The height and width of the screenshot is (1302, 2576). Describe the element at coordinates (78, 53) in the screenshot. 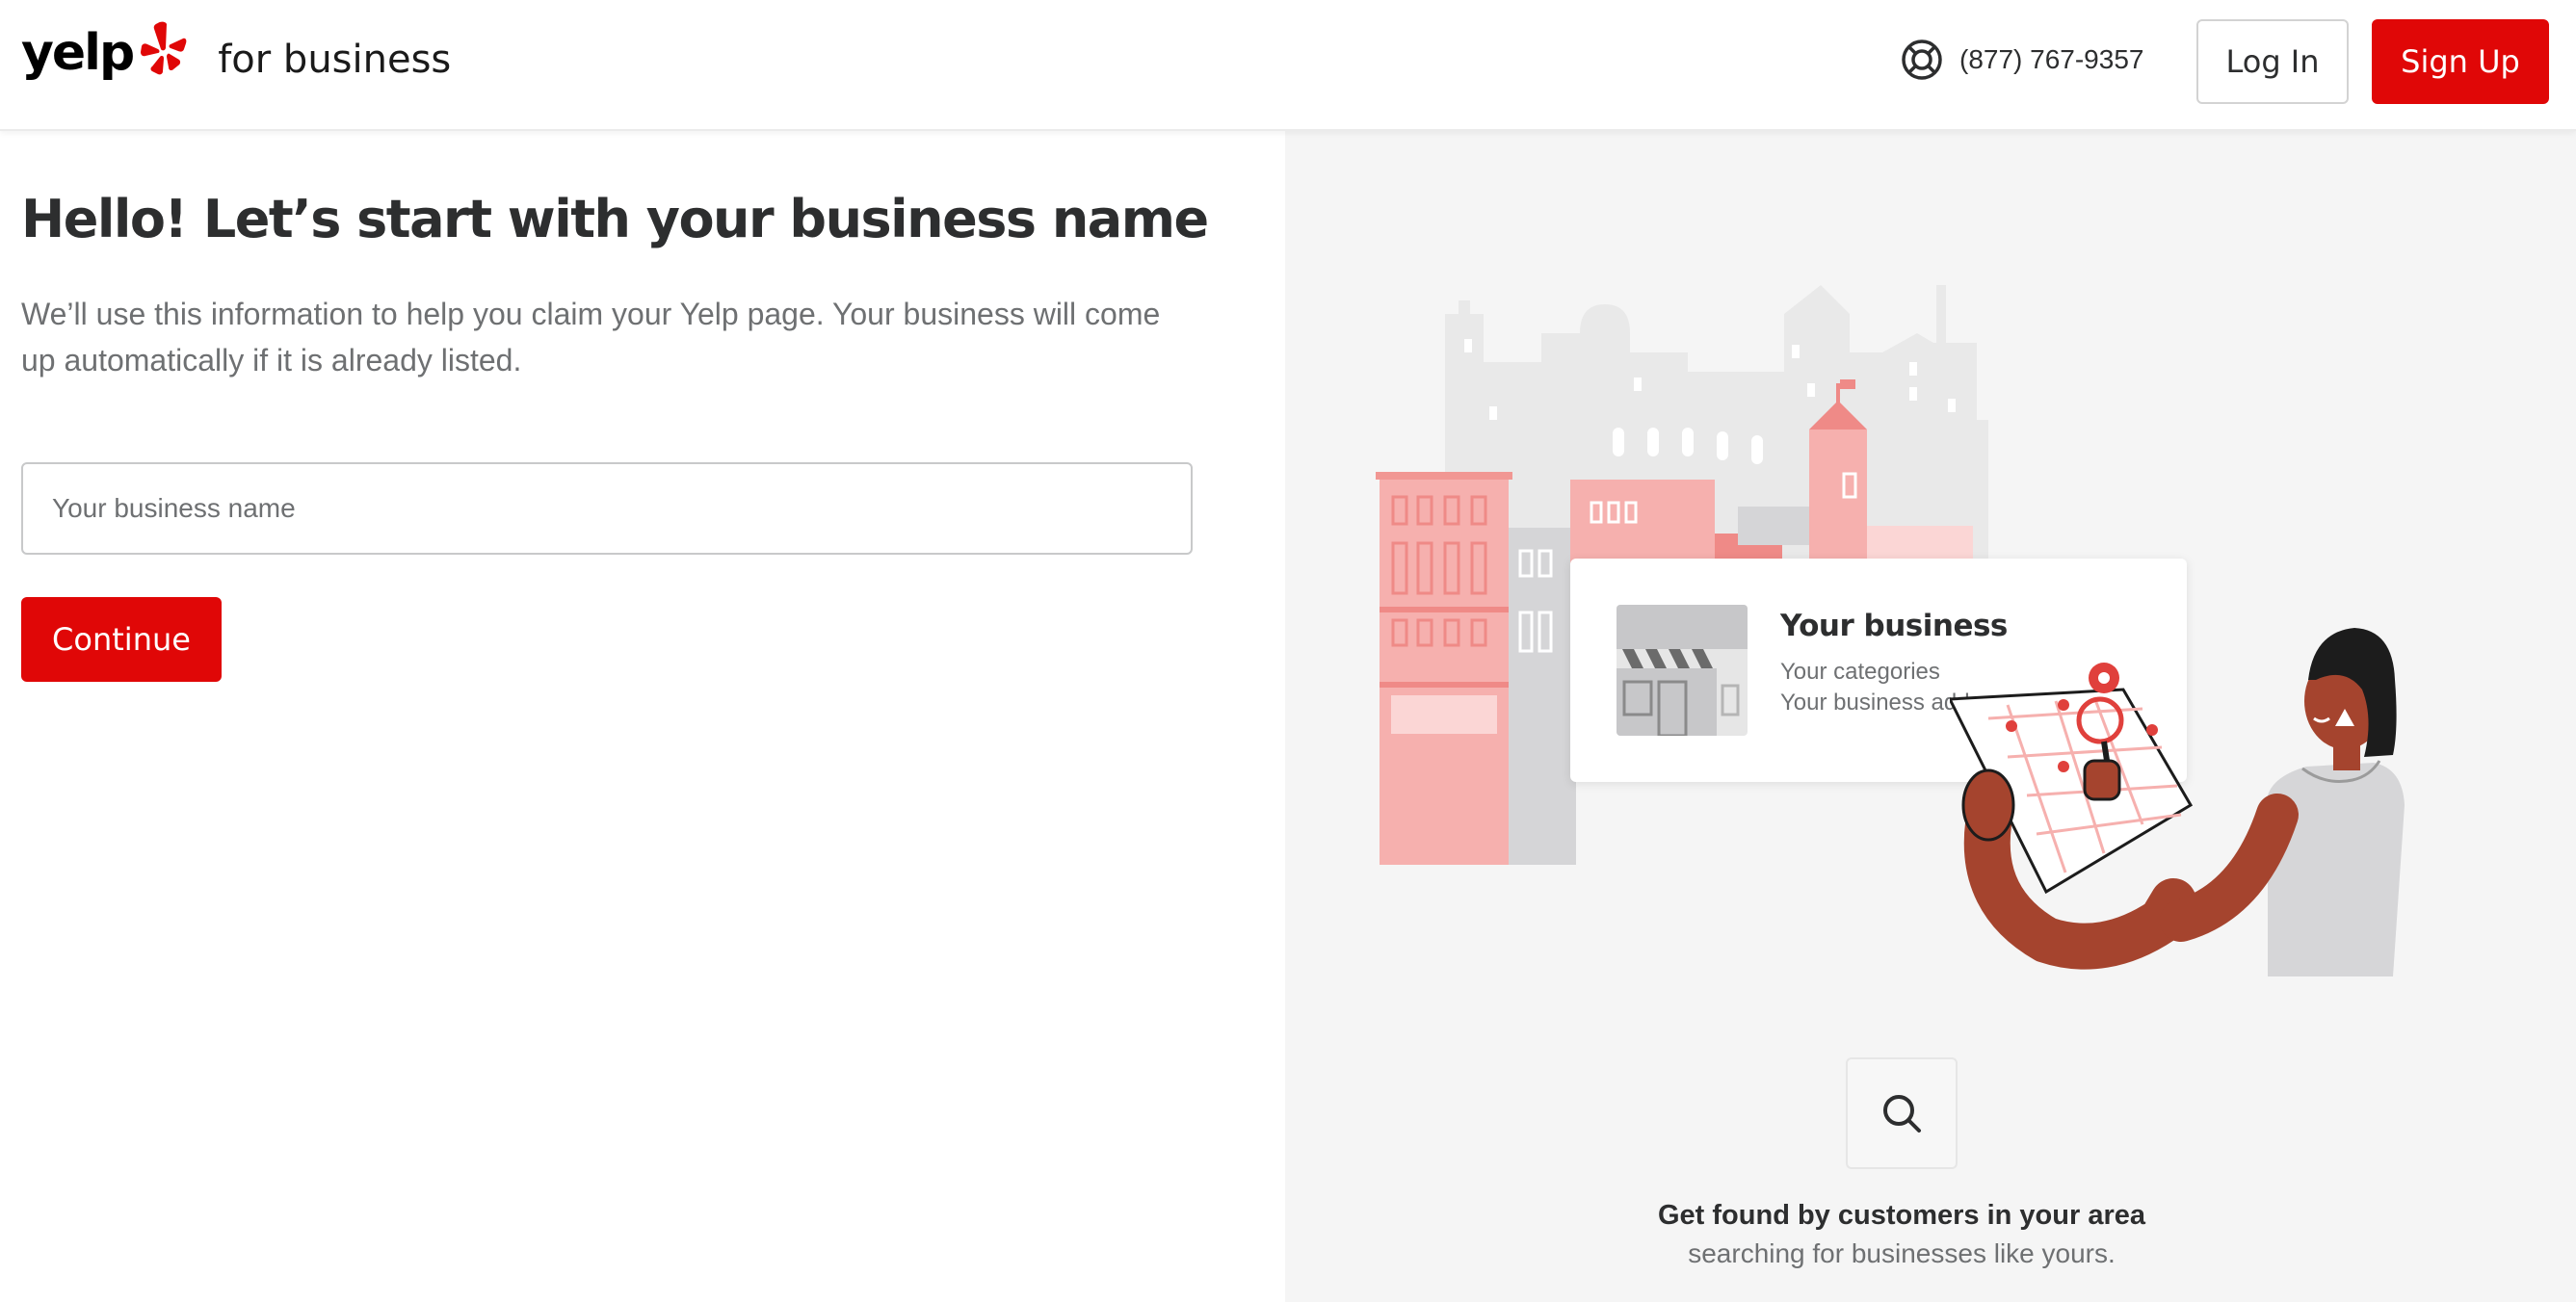

I see `yelp-wordmark: yelp` at that location.